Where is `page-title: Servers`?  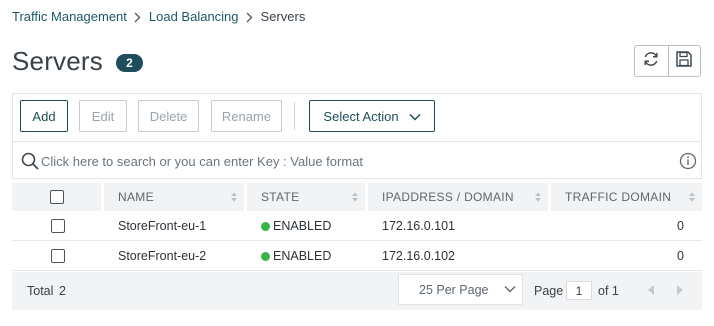
page-title: Servers is located at coordinates (57, 61).